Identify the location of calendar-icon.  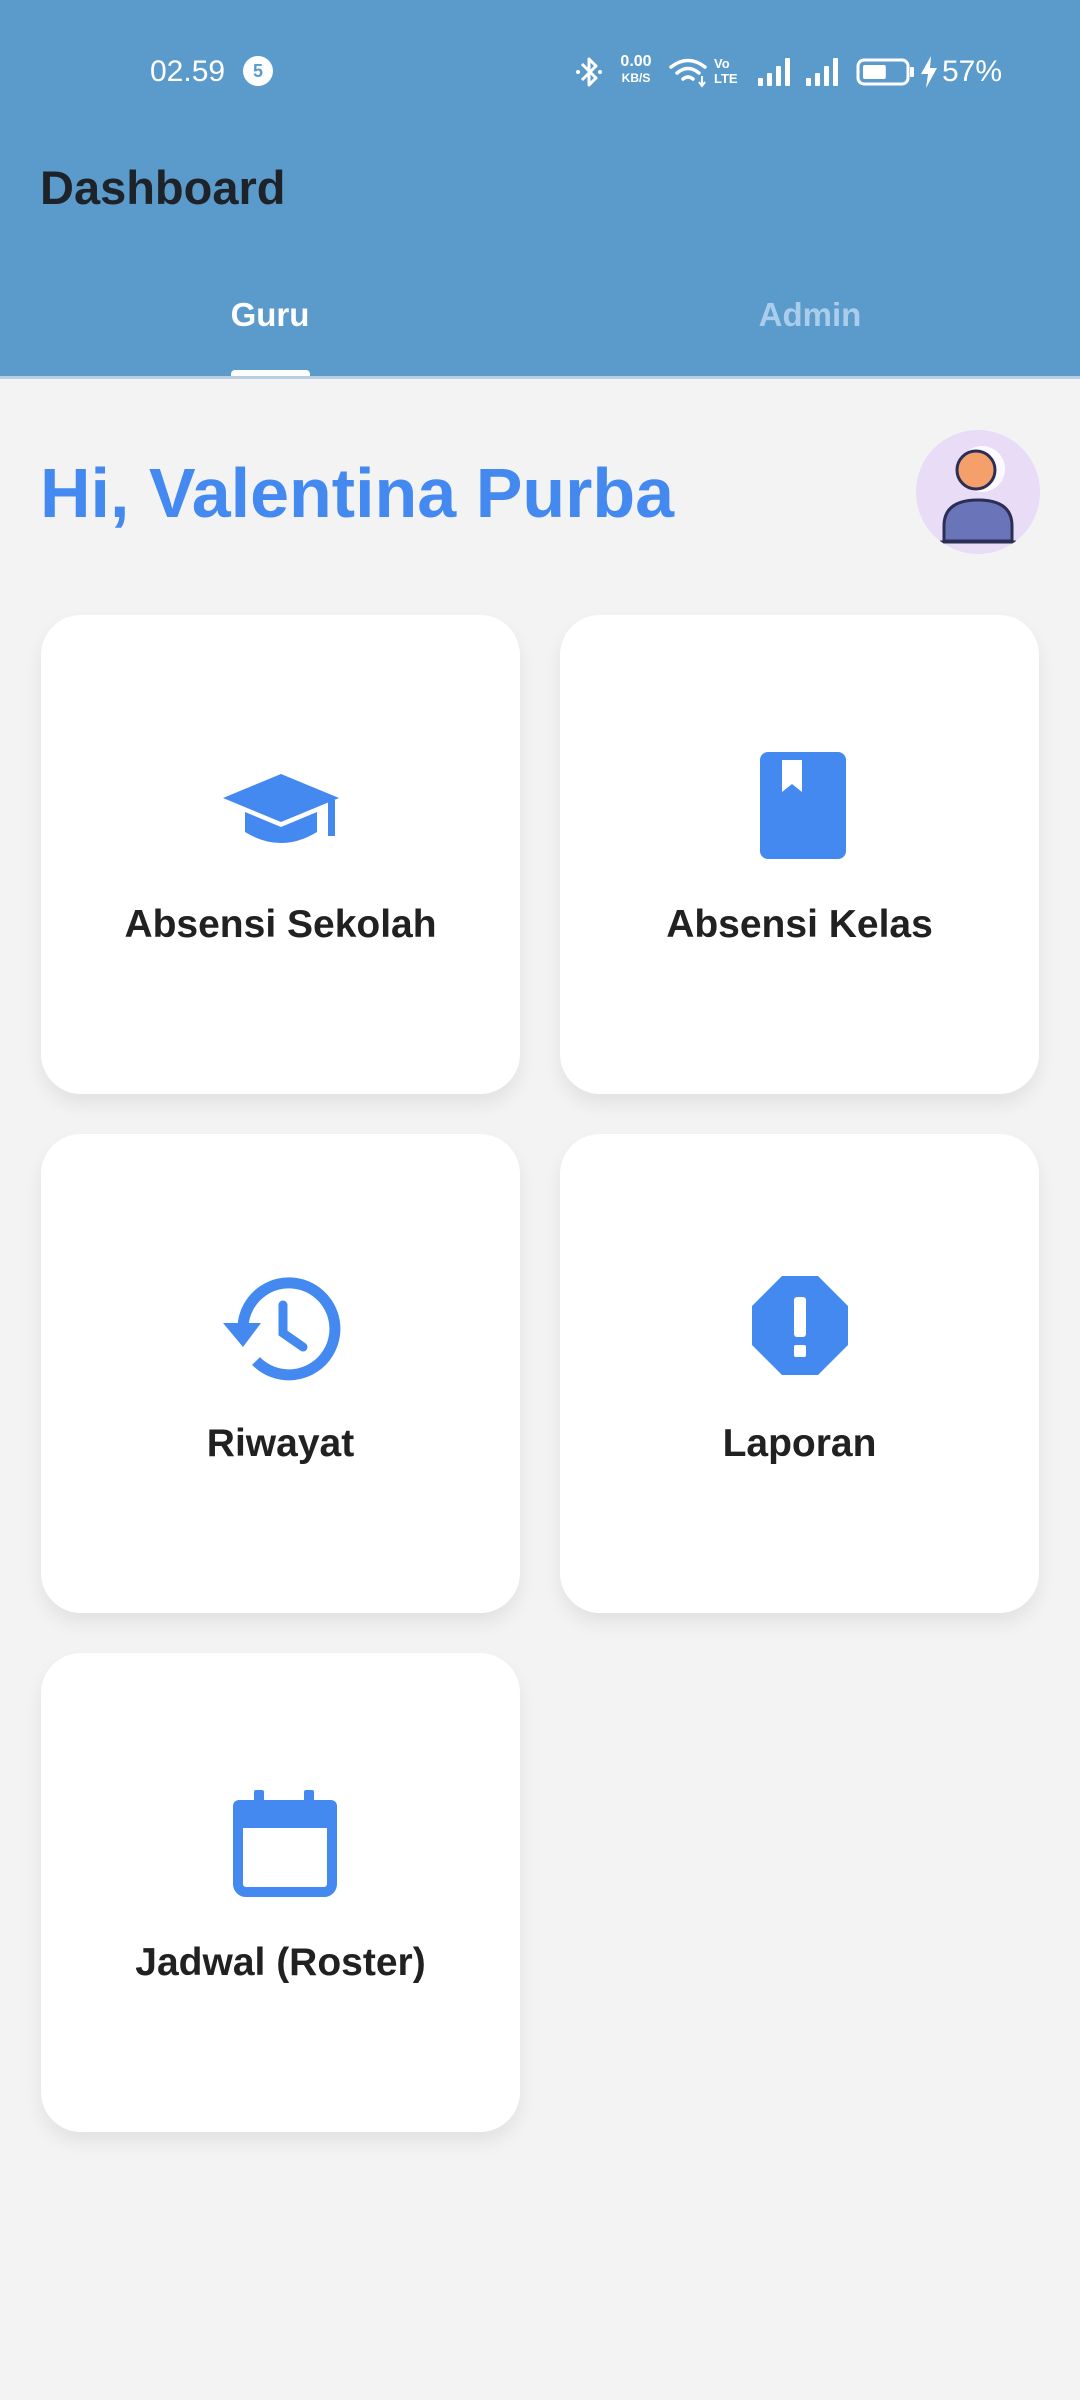
(284, 1843).